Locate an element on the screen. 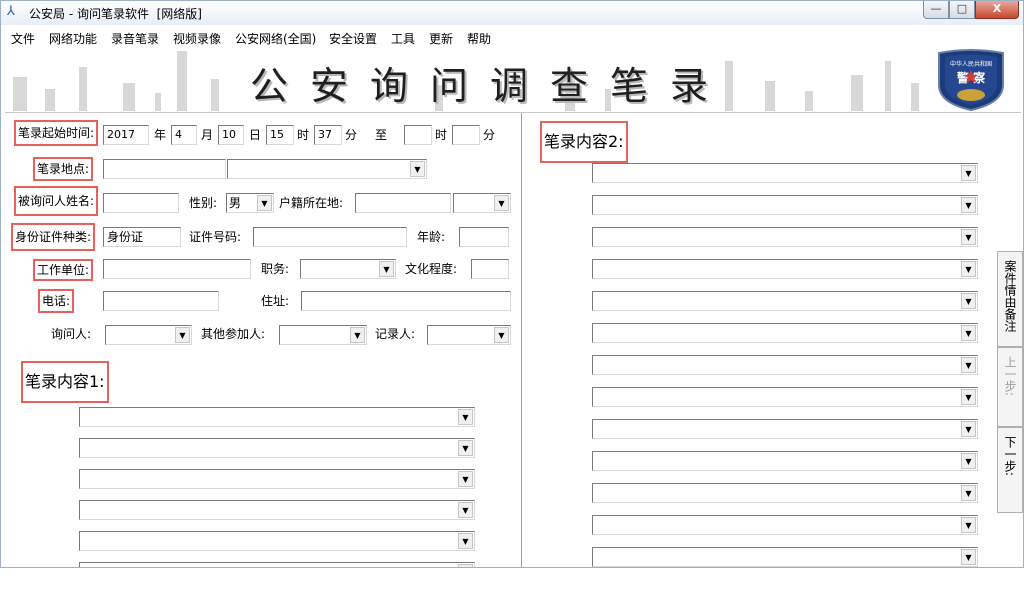 The height and width of the screenshot is (591, 1024). next-step-button: 下一步: is located at coordinates (1010, 470).